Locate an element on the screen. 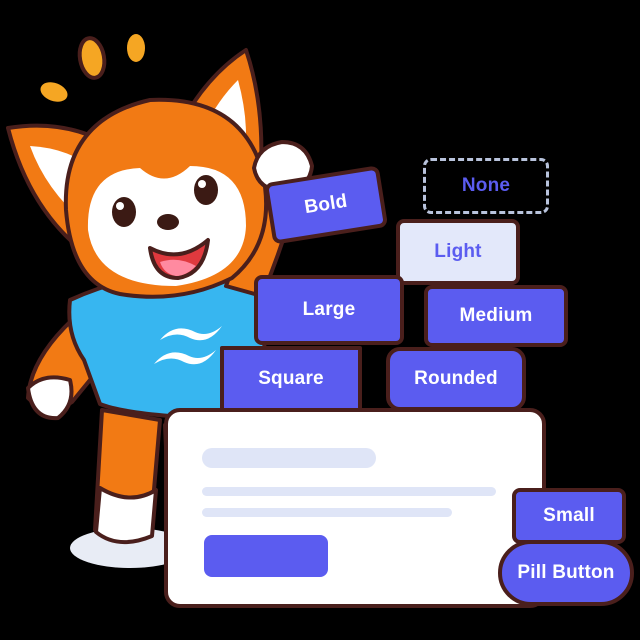  block-none: None is located at coordinates (486, 186).